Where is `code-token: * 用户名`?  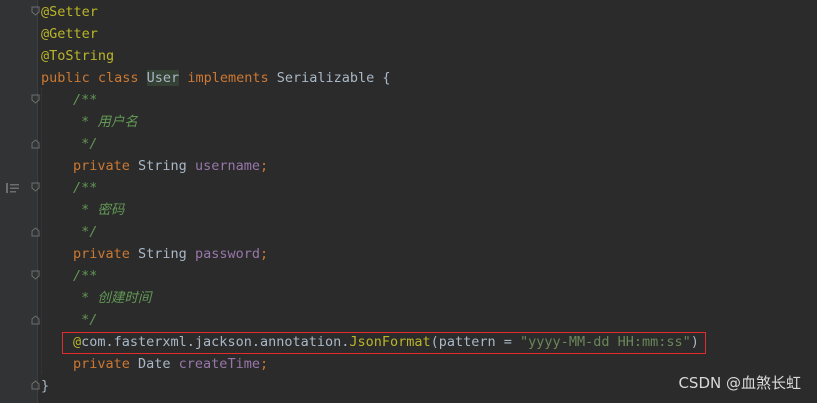
code-token: * 用户名 is located at coordinates (105, 122).